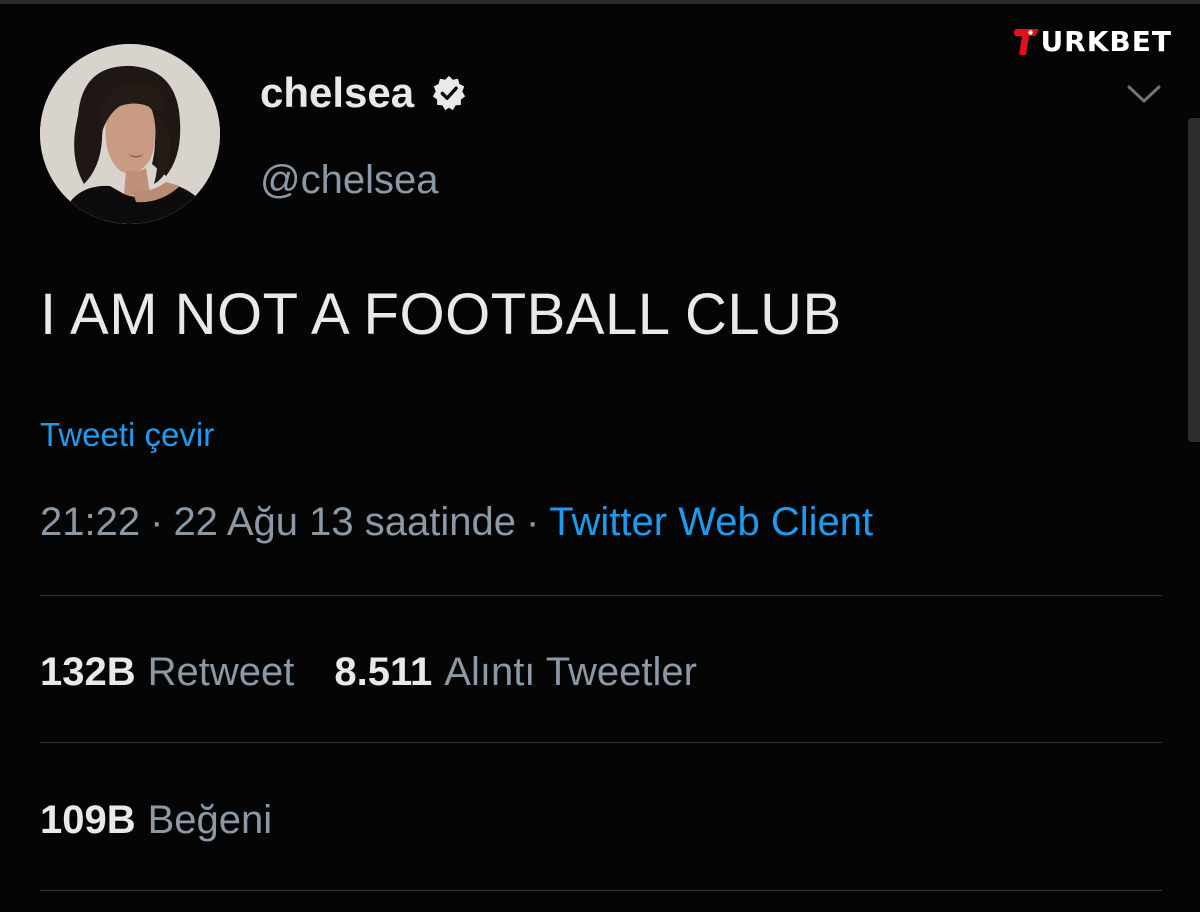  What do you see at coordinates (344, 522) in the screenshot?
I see `tweet-date: 22 Ağu 13 saatinde` at bounding box center [344, 522].